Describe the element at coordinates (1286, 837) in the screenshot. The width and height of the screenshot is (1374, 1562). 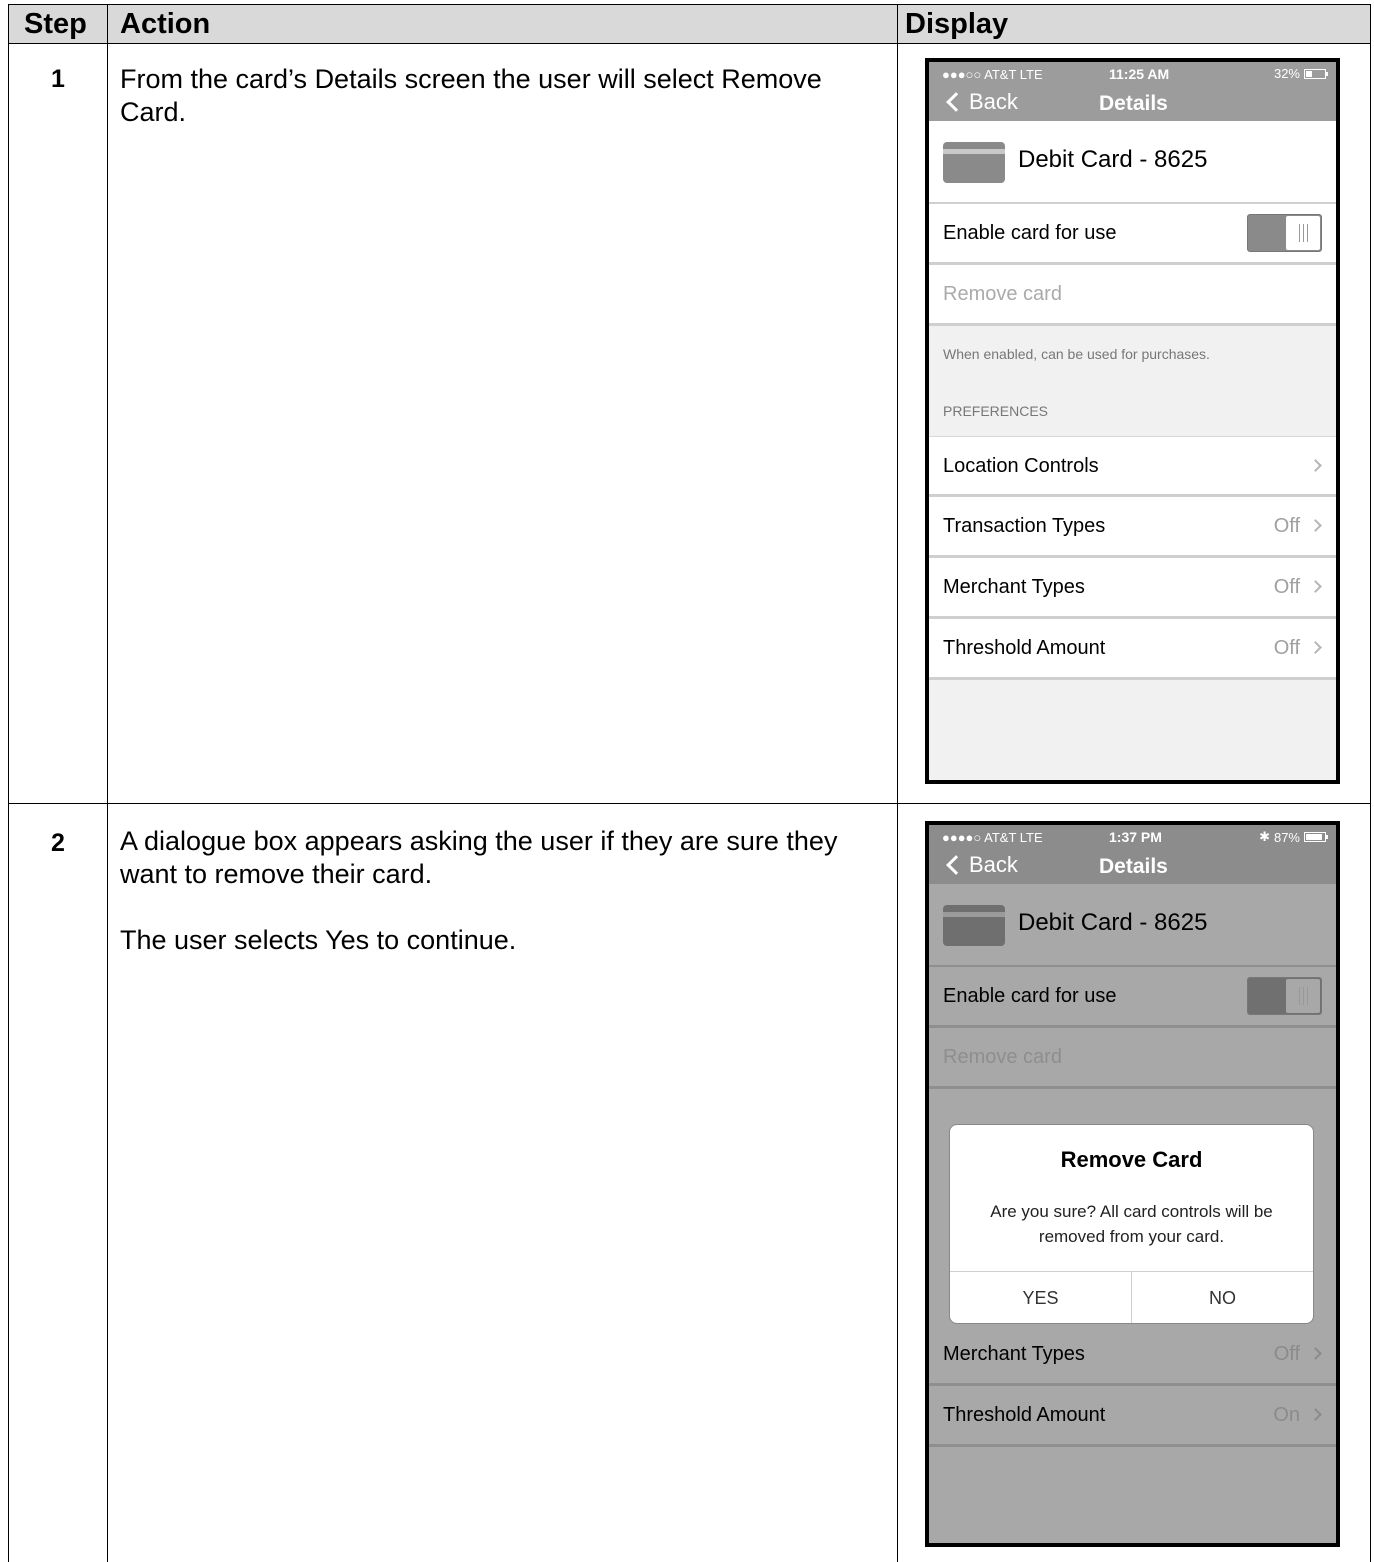
I see `battery-percent: 87%` at that location.